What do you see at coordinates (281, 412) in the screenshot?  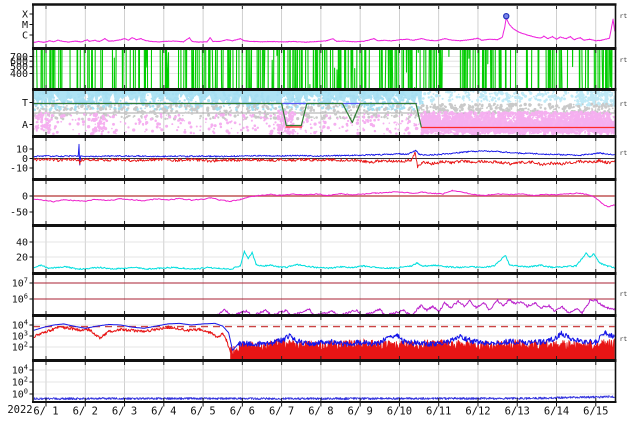 I see `date-label: 6/ 7` at bounding box center [281, 412].